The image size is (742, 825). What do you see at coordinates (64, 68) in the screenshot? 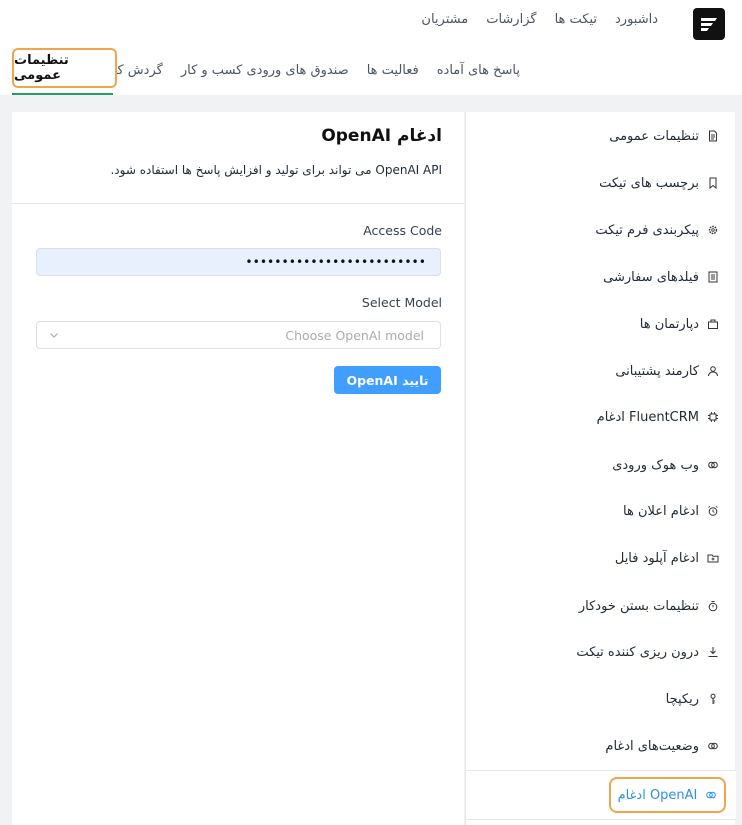
I see `tab-global-settings: تنظیمات عمومی` at bounding box center [64, 68].